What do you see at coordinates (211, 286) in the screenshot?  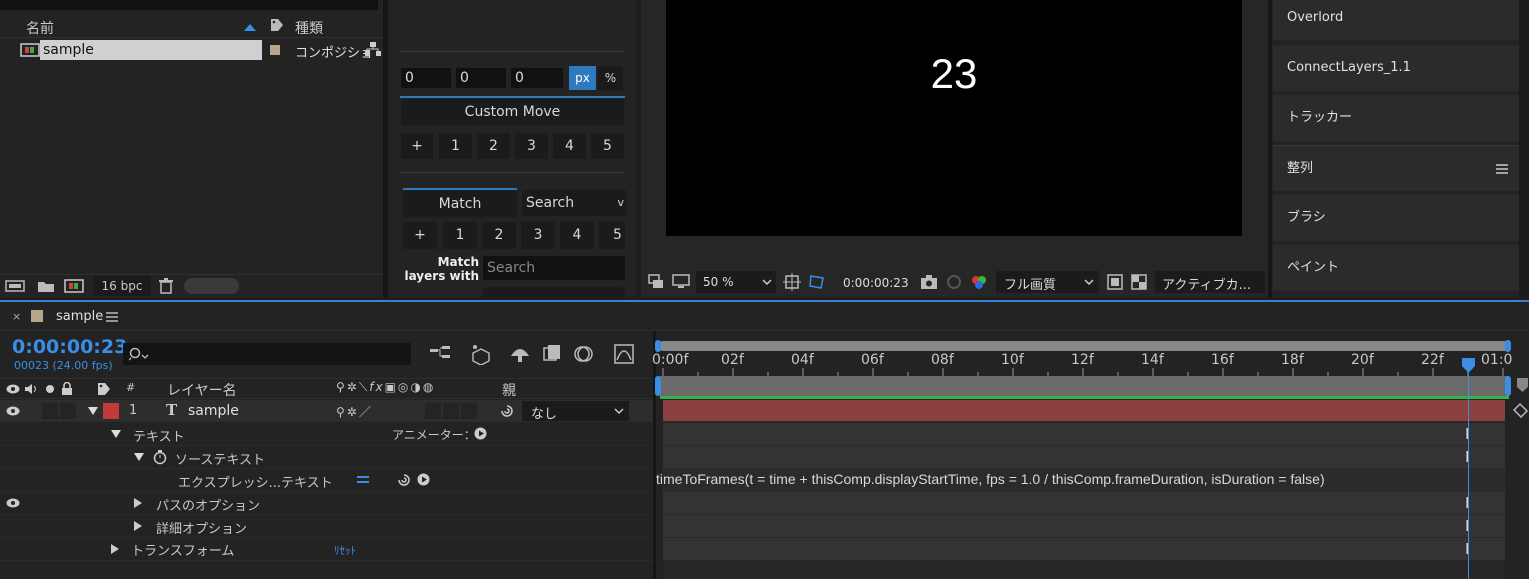 I see `project-scrollbar` at bounding box center [211, 286].